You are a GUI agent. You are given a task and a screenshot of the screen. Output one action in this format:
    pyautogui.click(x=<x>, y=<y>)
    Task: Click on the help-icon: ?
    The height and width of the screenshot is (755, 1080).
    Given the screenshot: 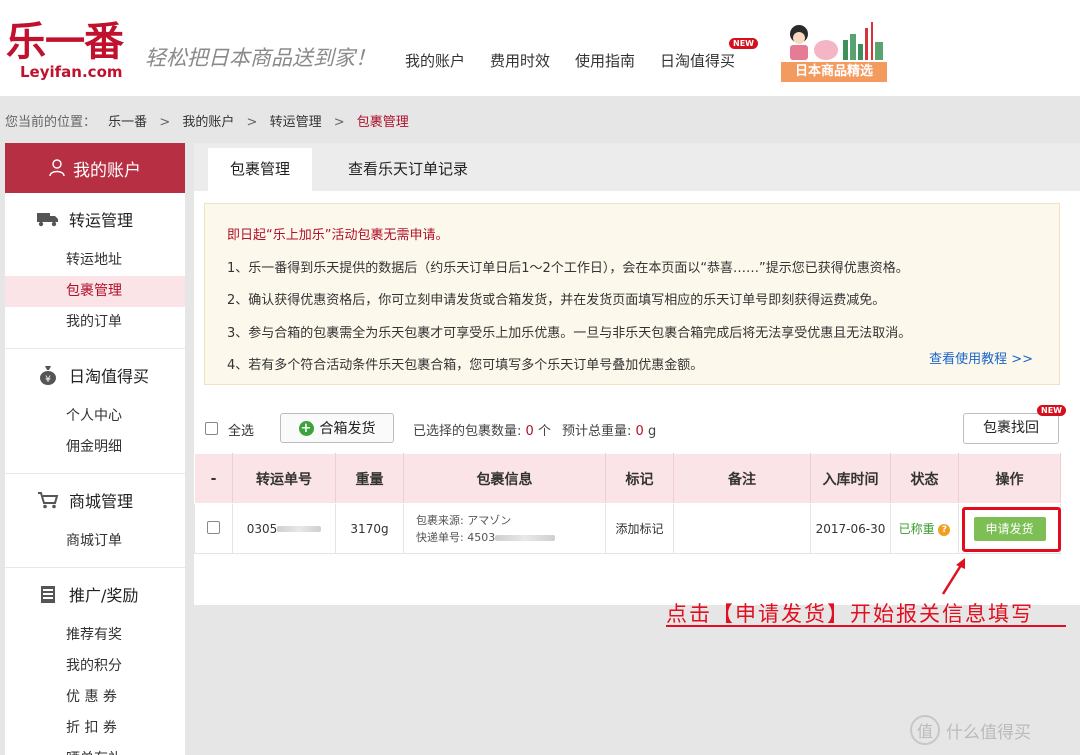 What is the action you would take?
    pyautogui.click(x=944, y=529)
    